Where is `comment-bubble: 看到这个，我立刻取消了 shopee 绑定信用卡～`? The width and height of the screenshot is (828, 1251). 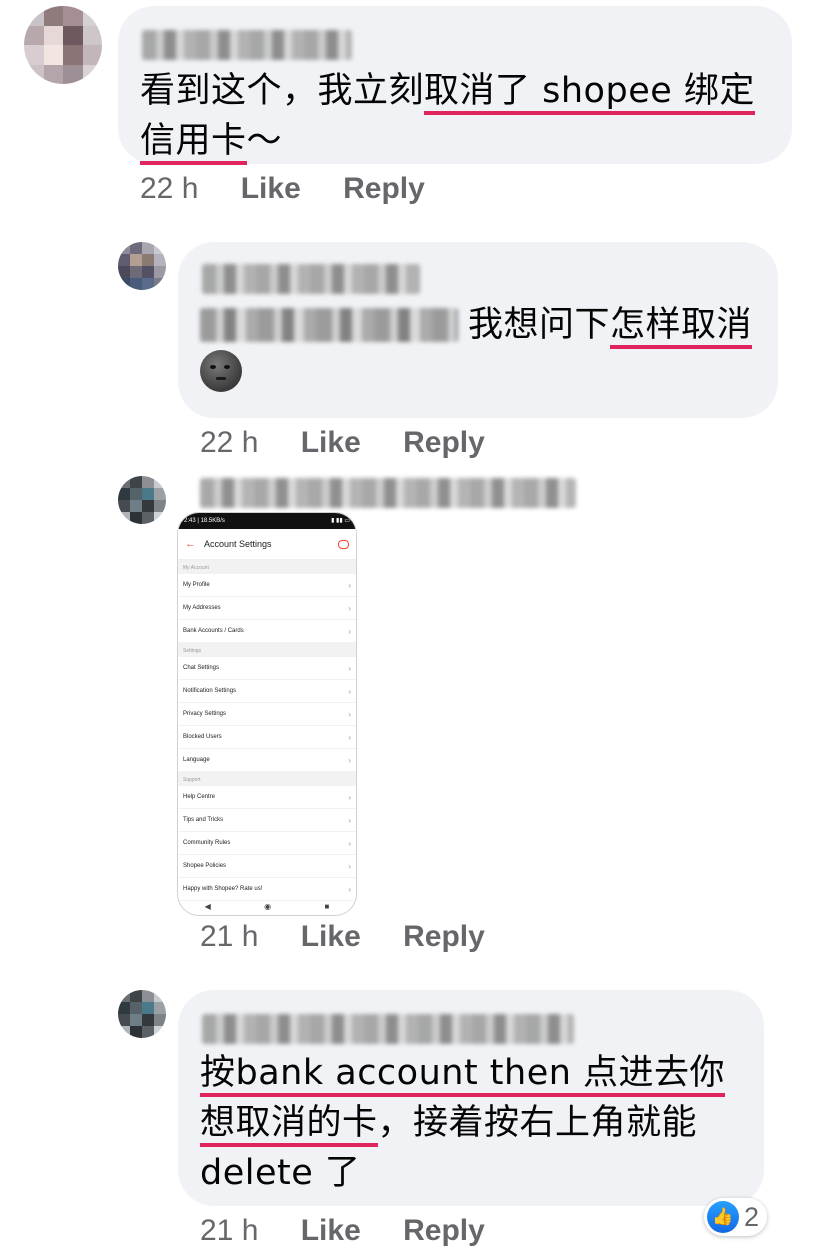
comment-bubble: 看到这个，我立刻取消了 shopee 绑定信用卡～ is located at coordinates (455, 86).